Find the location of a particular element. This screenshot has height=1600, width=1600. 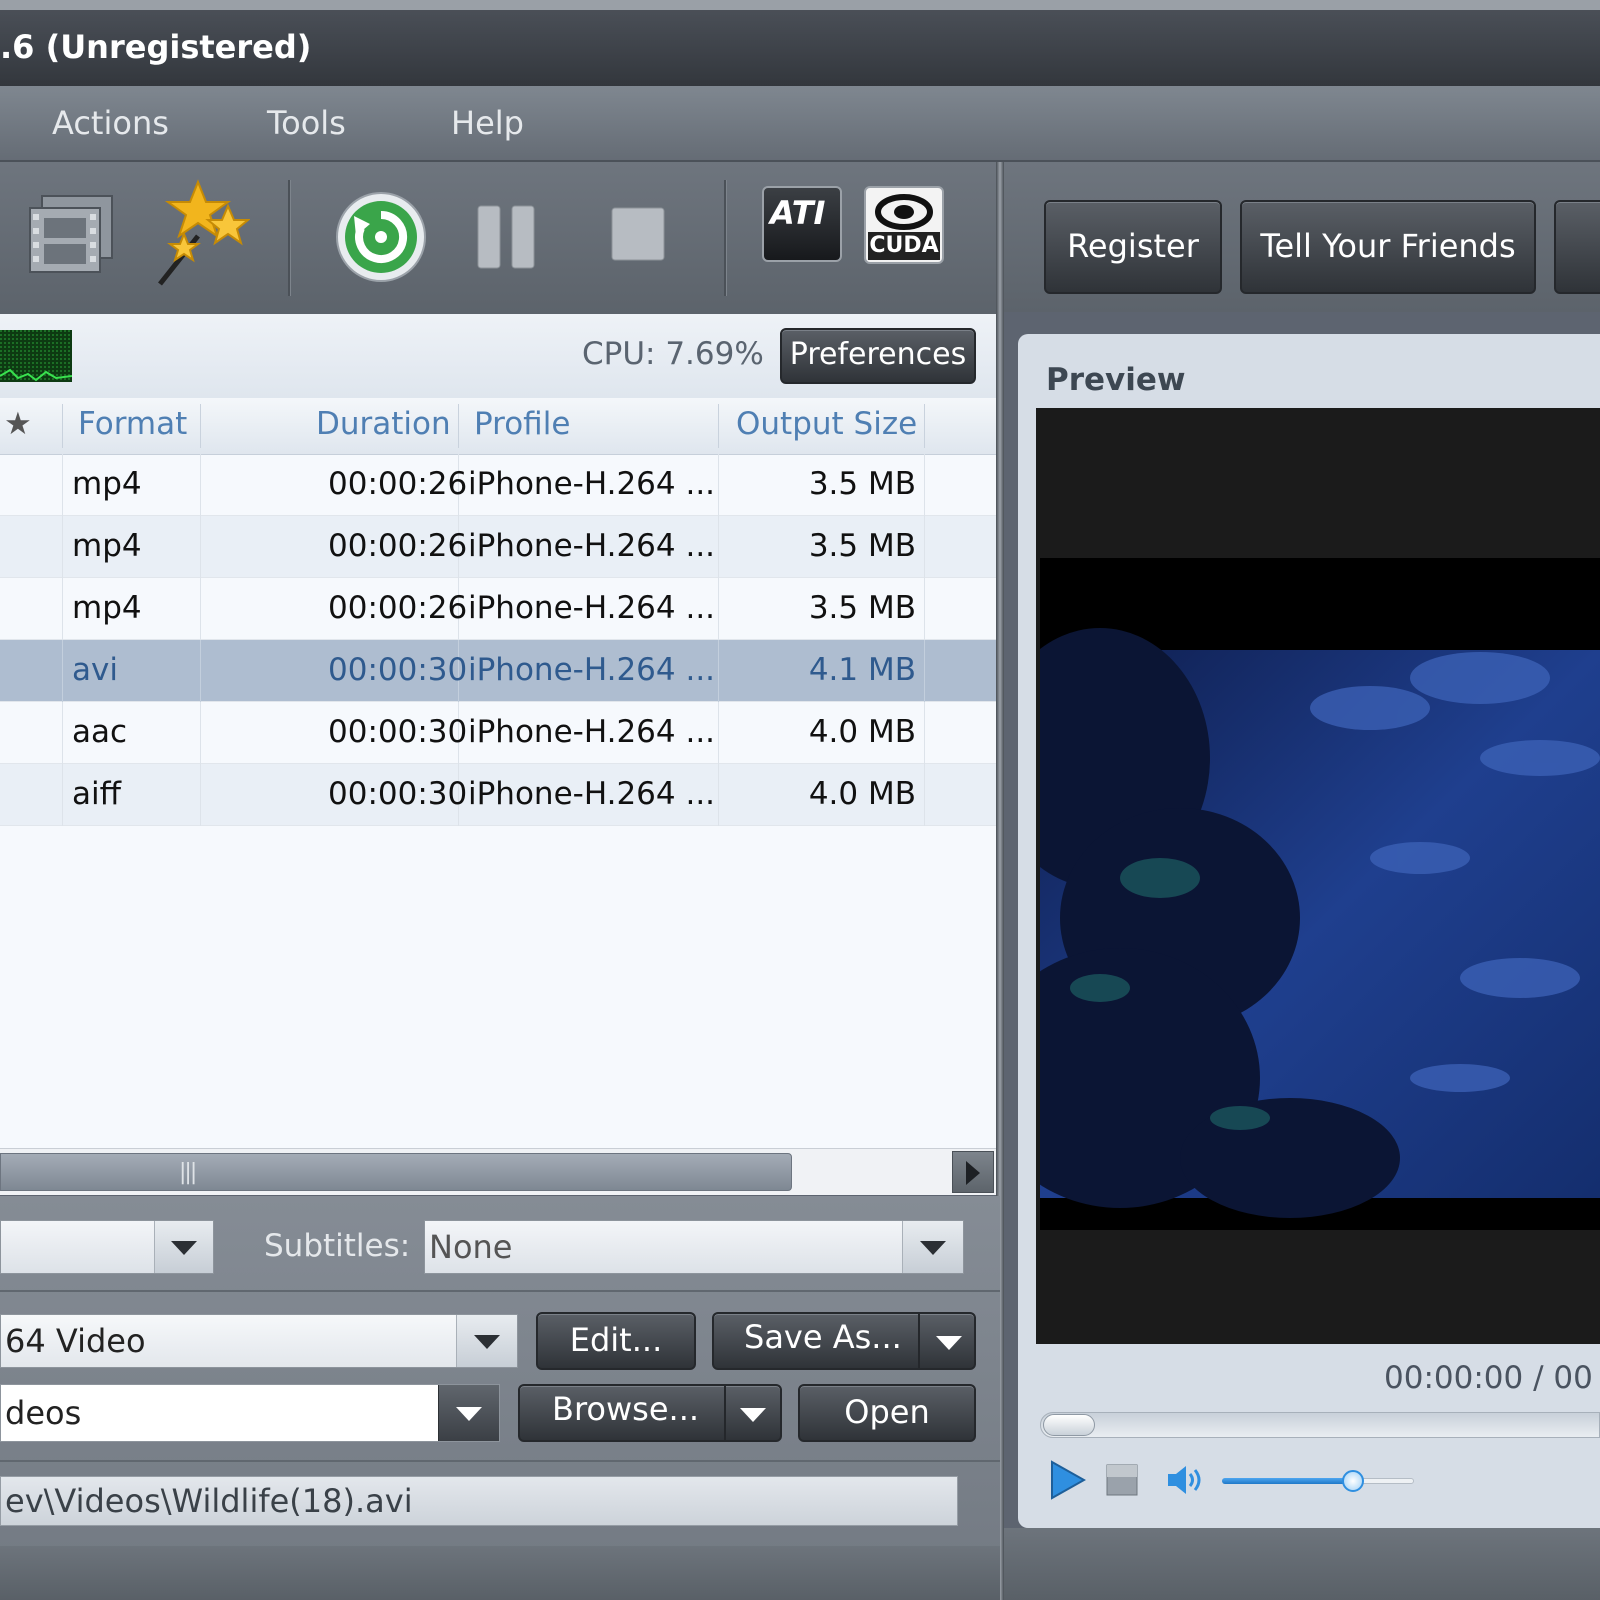

menu-tools: Tools is located at coordinates (306, 123).